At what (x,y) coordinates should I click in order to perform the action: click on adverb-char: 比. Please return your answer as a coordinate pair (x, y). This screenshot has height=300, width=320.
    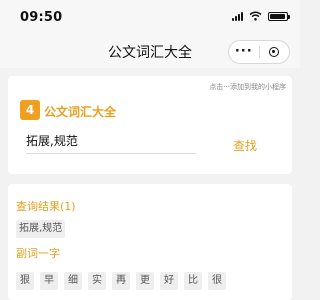
    Looking at the image, I should click on (193, 281).